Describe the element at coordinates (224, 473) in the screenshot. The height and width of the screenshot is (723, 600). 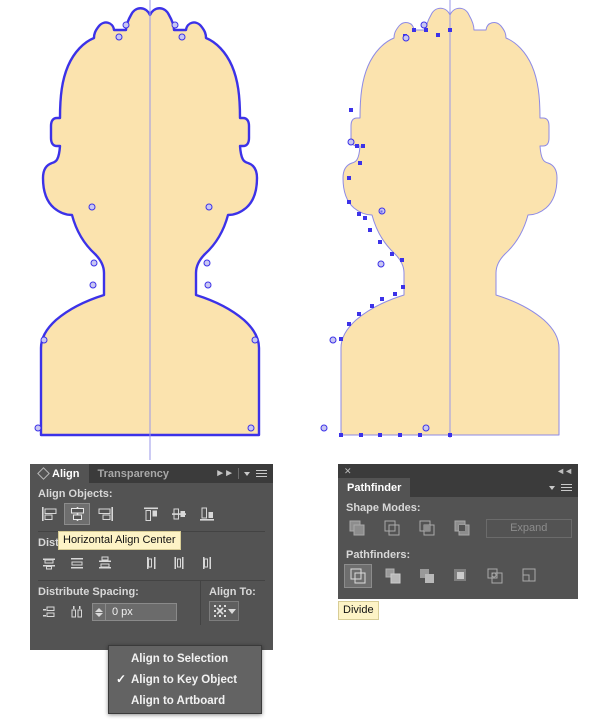
I see `double-chevron-right-icon: ►►` at that location.